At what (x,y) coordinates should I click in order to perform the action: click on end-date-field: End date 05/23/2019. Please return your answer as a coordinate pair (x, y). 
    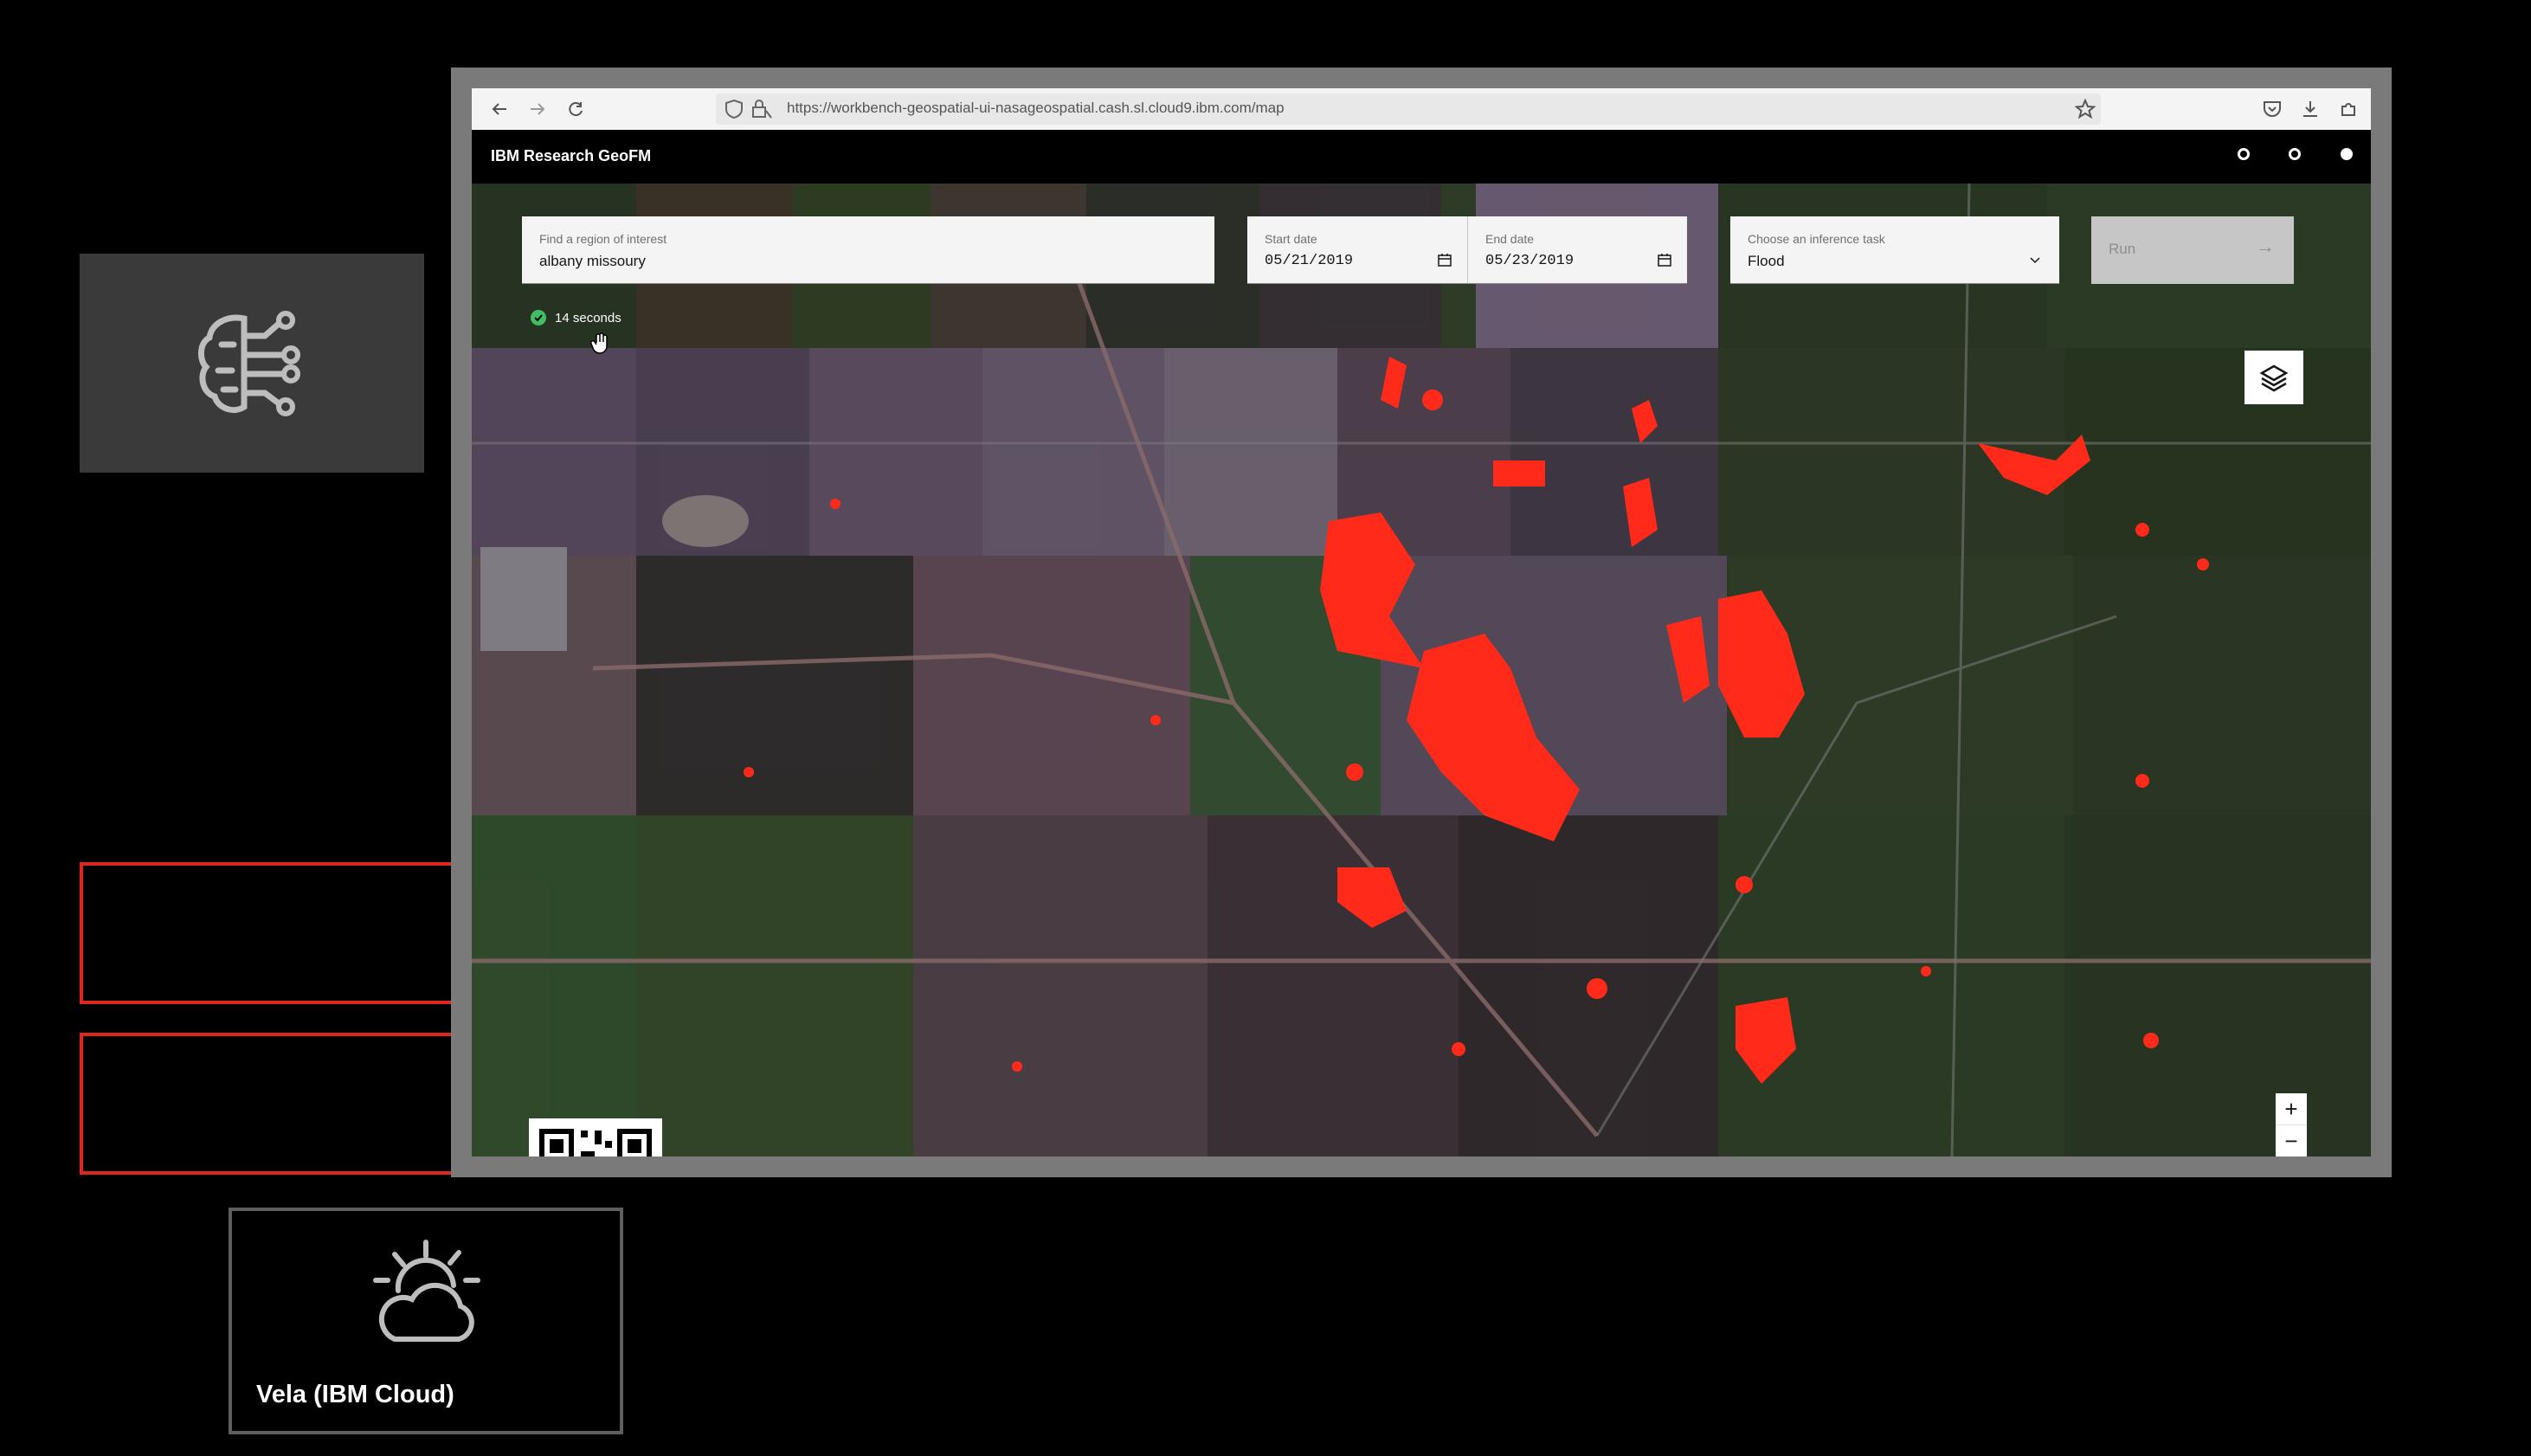
    Looking at the image, I should click on (1577, 250).